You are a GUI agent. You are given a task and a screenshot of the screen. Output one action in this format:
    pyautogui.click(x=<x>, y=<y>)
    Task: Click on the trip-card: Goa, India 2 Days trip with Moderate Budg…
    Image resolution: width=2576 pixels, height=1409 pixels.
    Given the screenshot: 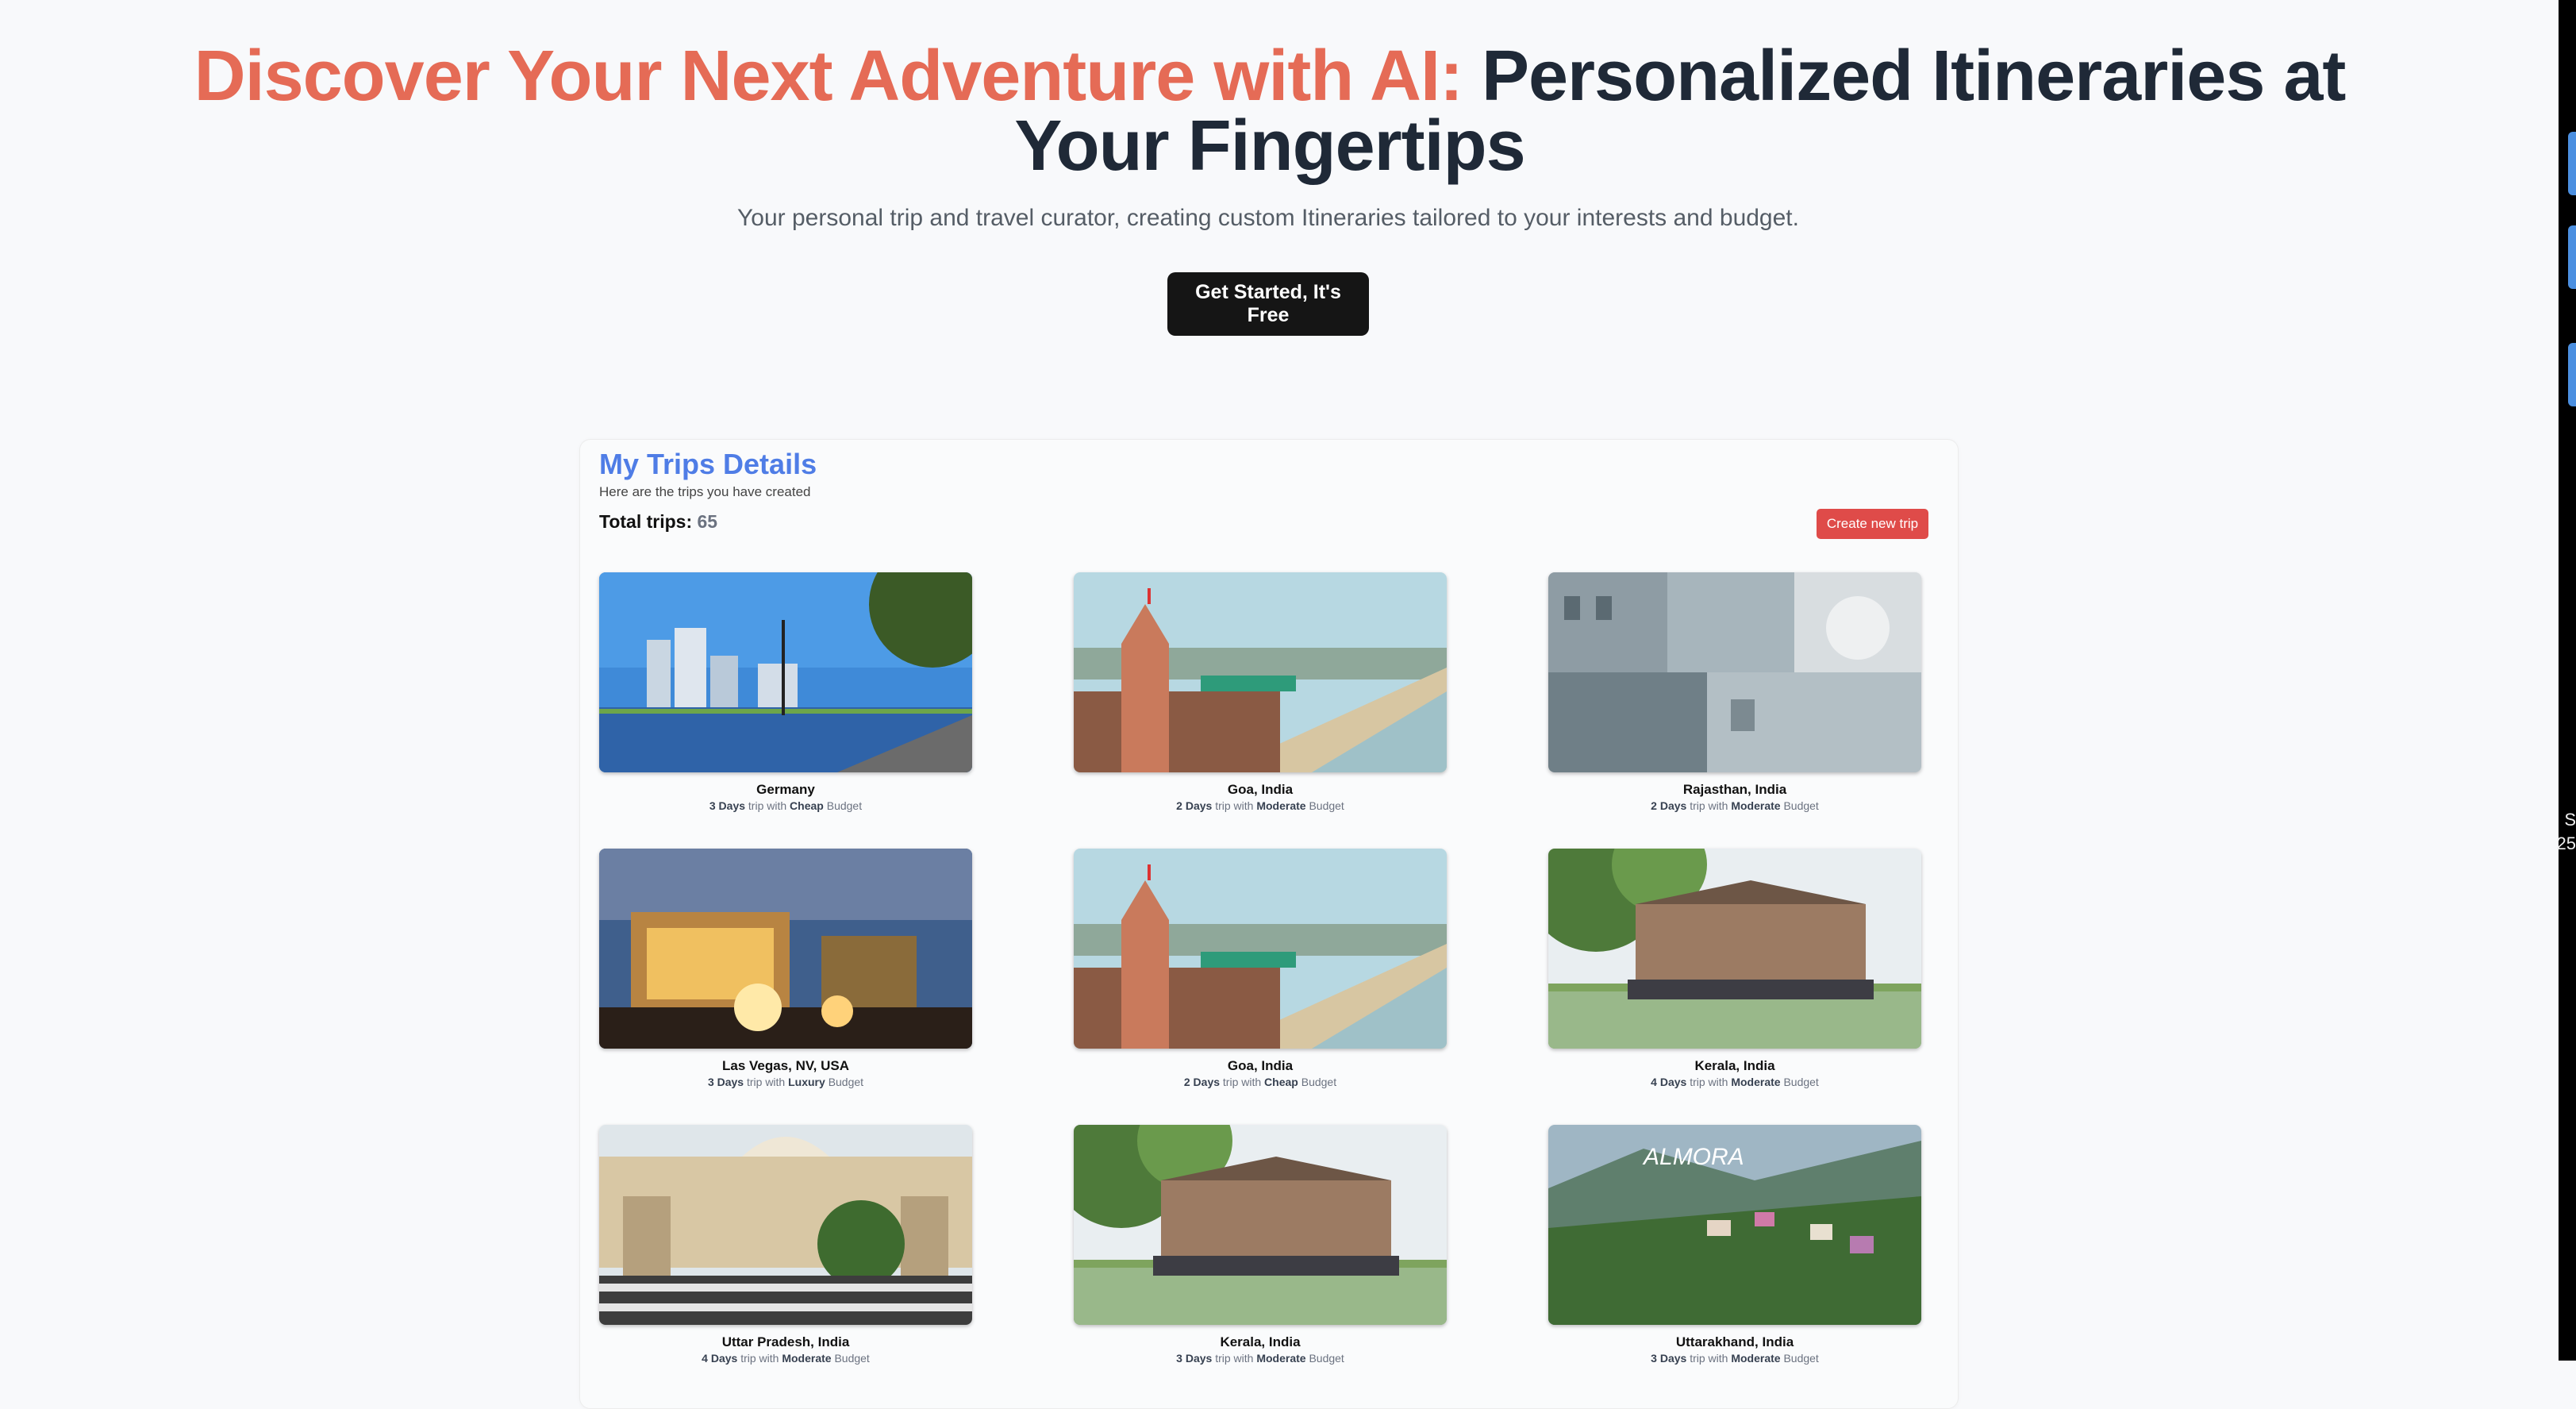 What is the action you would take?
    pyautogui.click(x=1260, y=692)
    